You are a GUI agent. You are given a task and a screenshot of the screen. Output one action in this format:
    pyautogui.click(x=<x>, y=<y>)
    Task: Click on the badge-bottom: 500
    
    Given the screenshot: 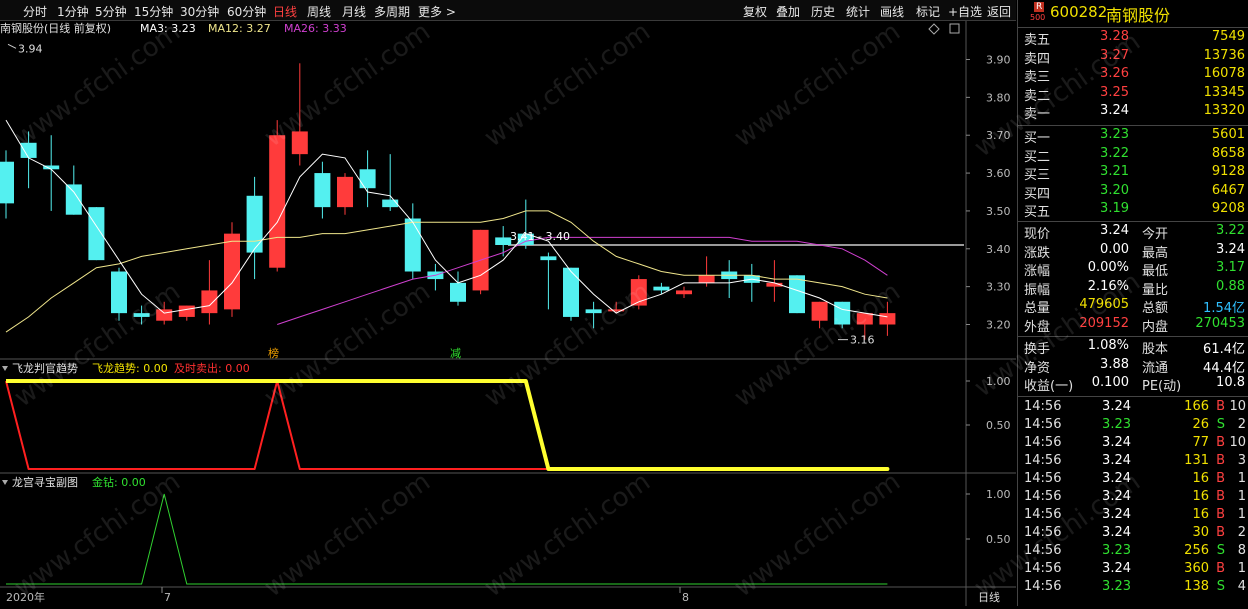 What is the action you would take?
    pyautogui.click(x=1038, y=17)
    